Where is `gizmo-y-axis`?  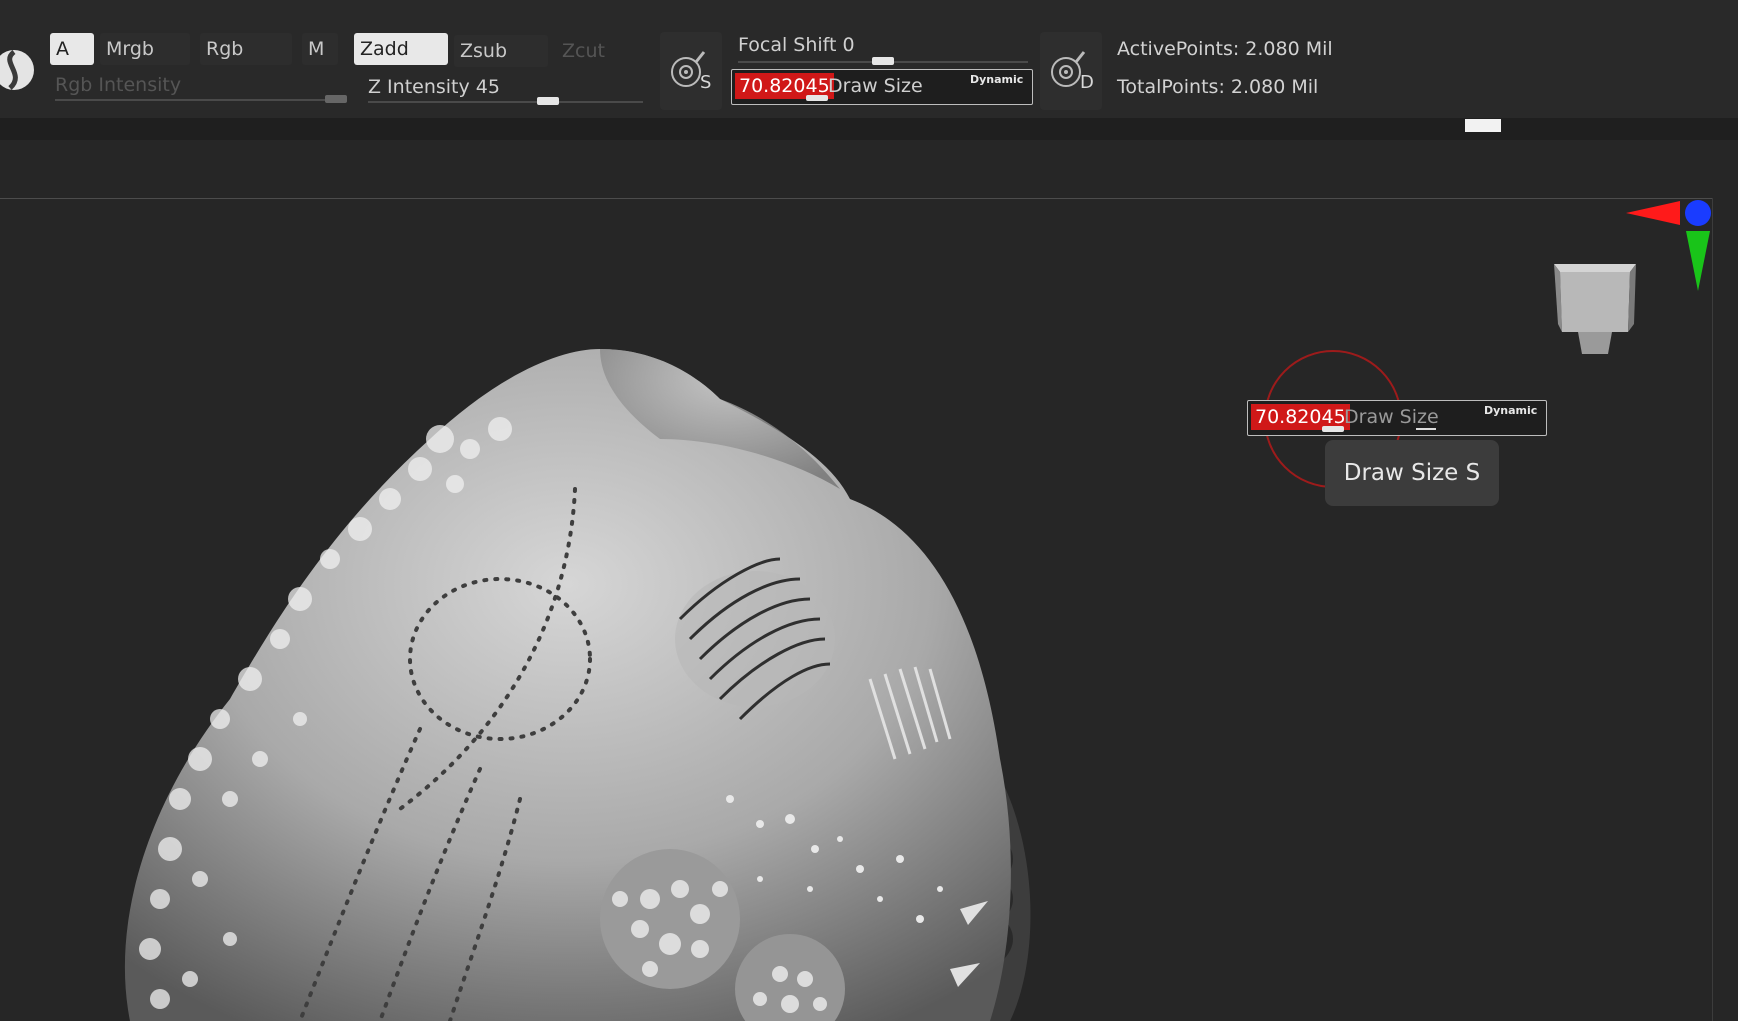
gizmo-y-axis is located at coordinates (1698, 261).